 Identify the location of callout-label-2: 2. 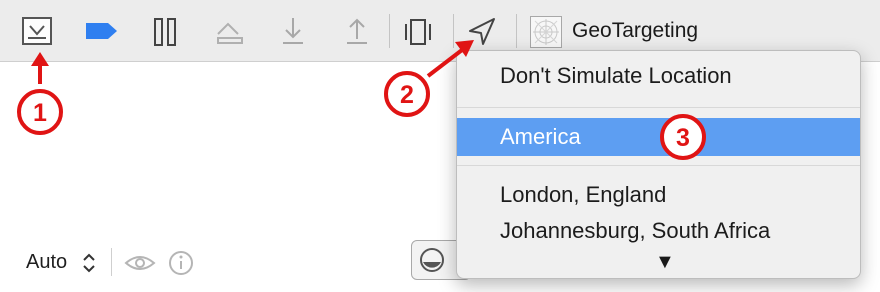
(407, 95).